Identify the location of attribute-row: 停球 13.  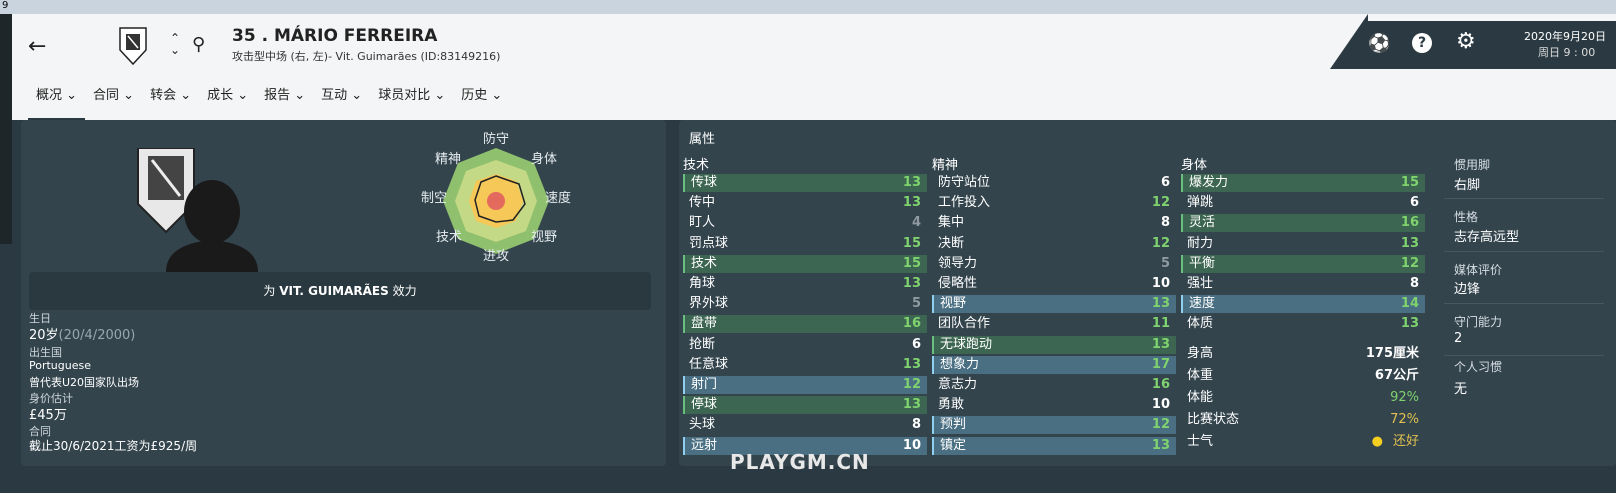
(805, 405).